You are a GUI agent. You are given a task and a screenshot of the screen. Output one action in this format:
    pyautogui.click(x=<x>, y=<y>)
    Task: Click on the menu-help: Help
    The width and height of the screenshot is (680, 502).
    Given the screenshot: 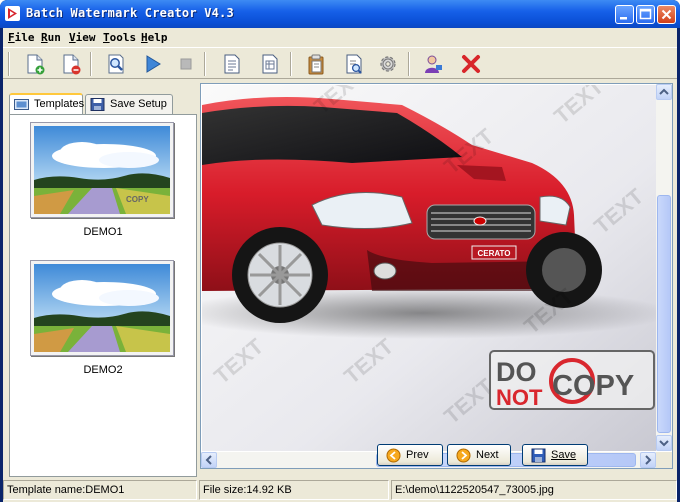 What is the action you would take?
    pyautogui.click(x=154, y=37)
    